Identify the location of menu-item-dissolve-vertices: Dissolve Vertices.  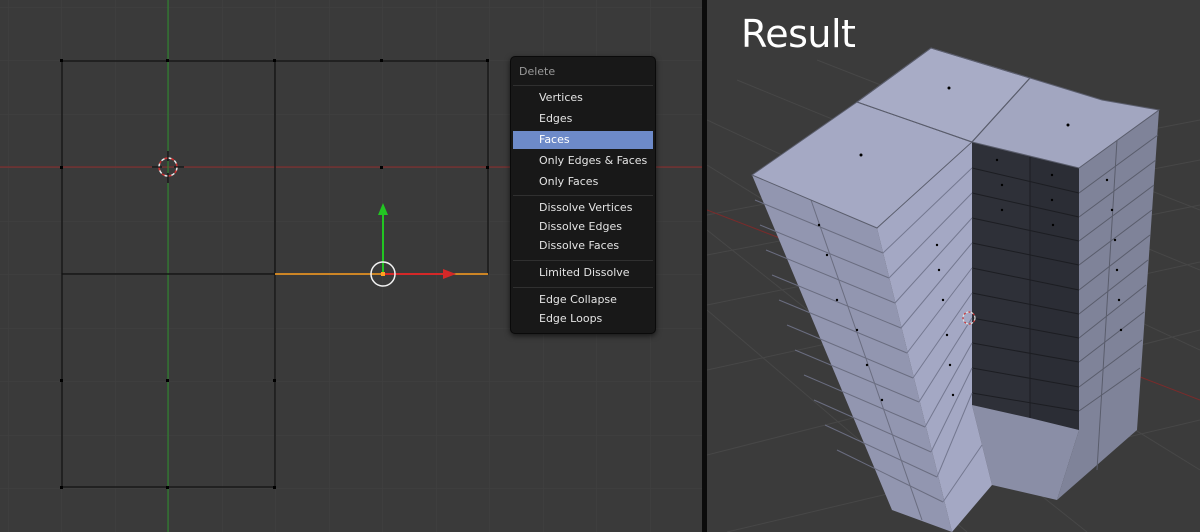
(583, 208).